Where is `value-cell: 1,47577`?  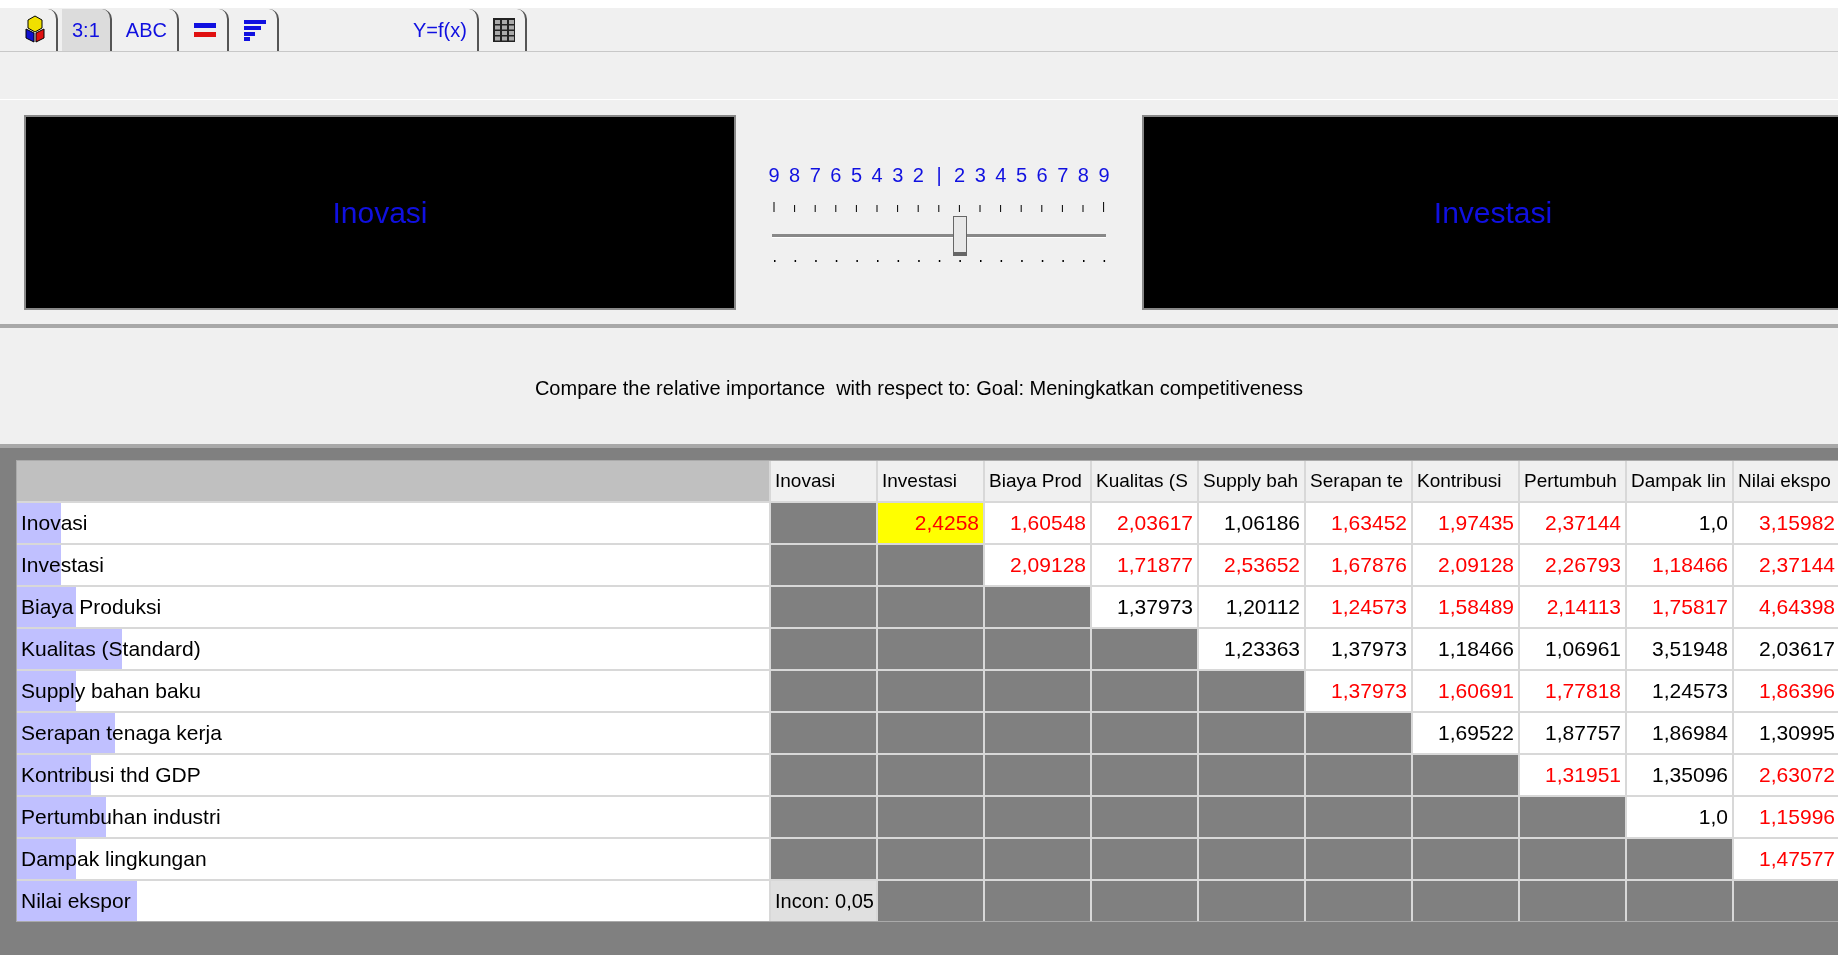
value-cell: 1,47577 is located at coordinates (1786, 859).